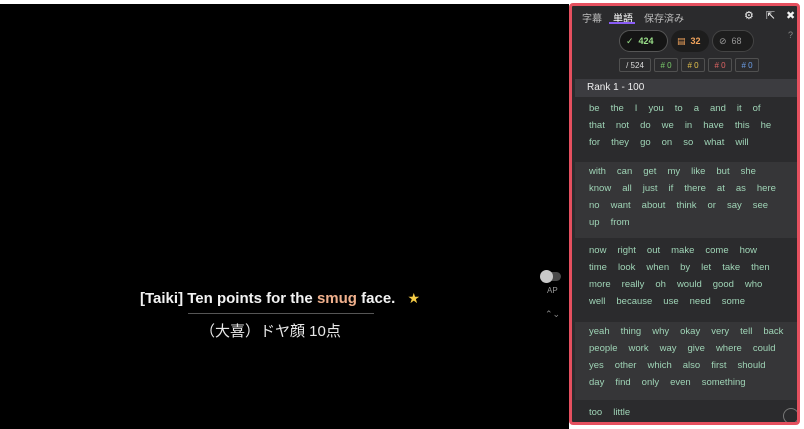  I want to click on word-item: should, so click(752, 365).